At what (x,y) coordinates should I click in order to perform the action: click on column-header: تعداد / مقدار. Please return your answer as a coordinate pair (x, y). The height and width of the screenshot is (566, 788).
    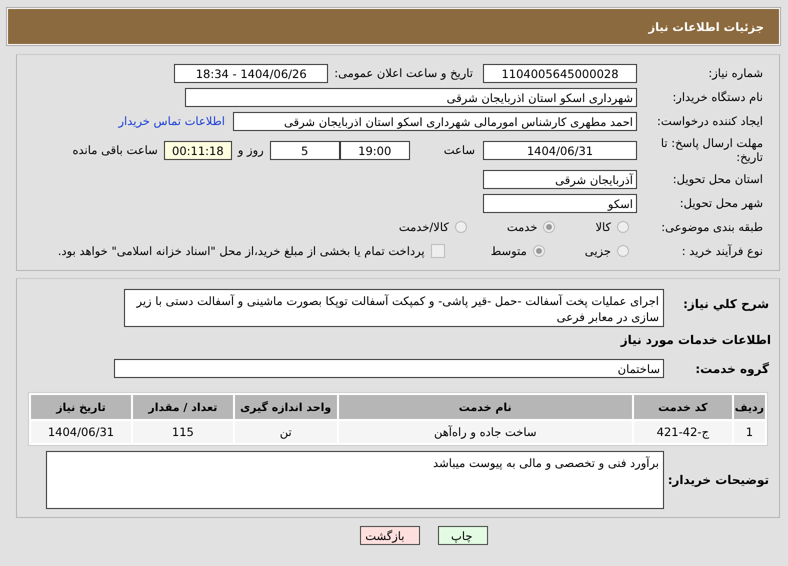
    Looking at the image, I should click on (182, 407).